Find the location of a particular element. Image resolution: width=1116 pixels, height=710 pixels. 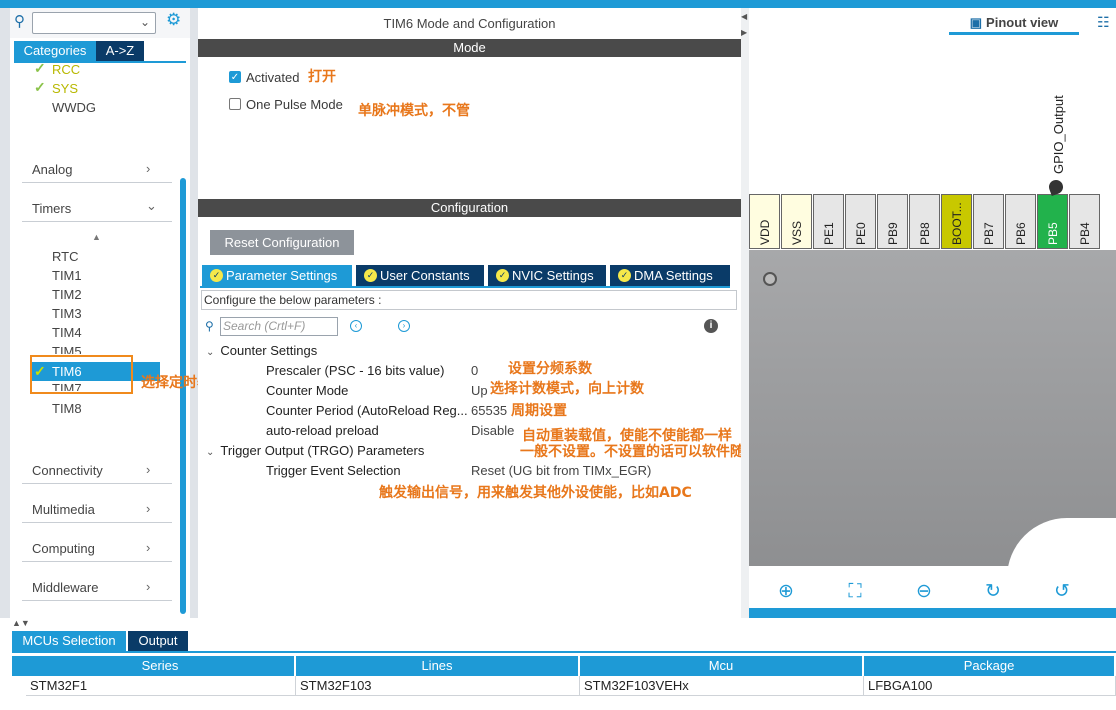

pin-label: PB4 is located at coordinates (1084, 233).